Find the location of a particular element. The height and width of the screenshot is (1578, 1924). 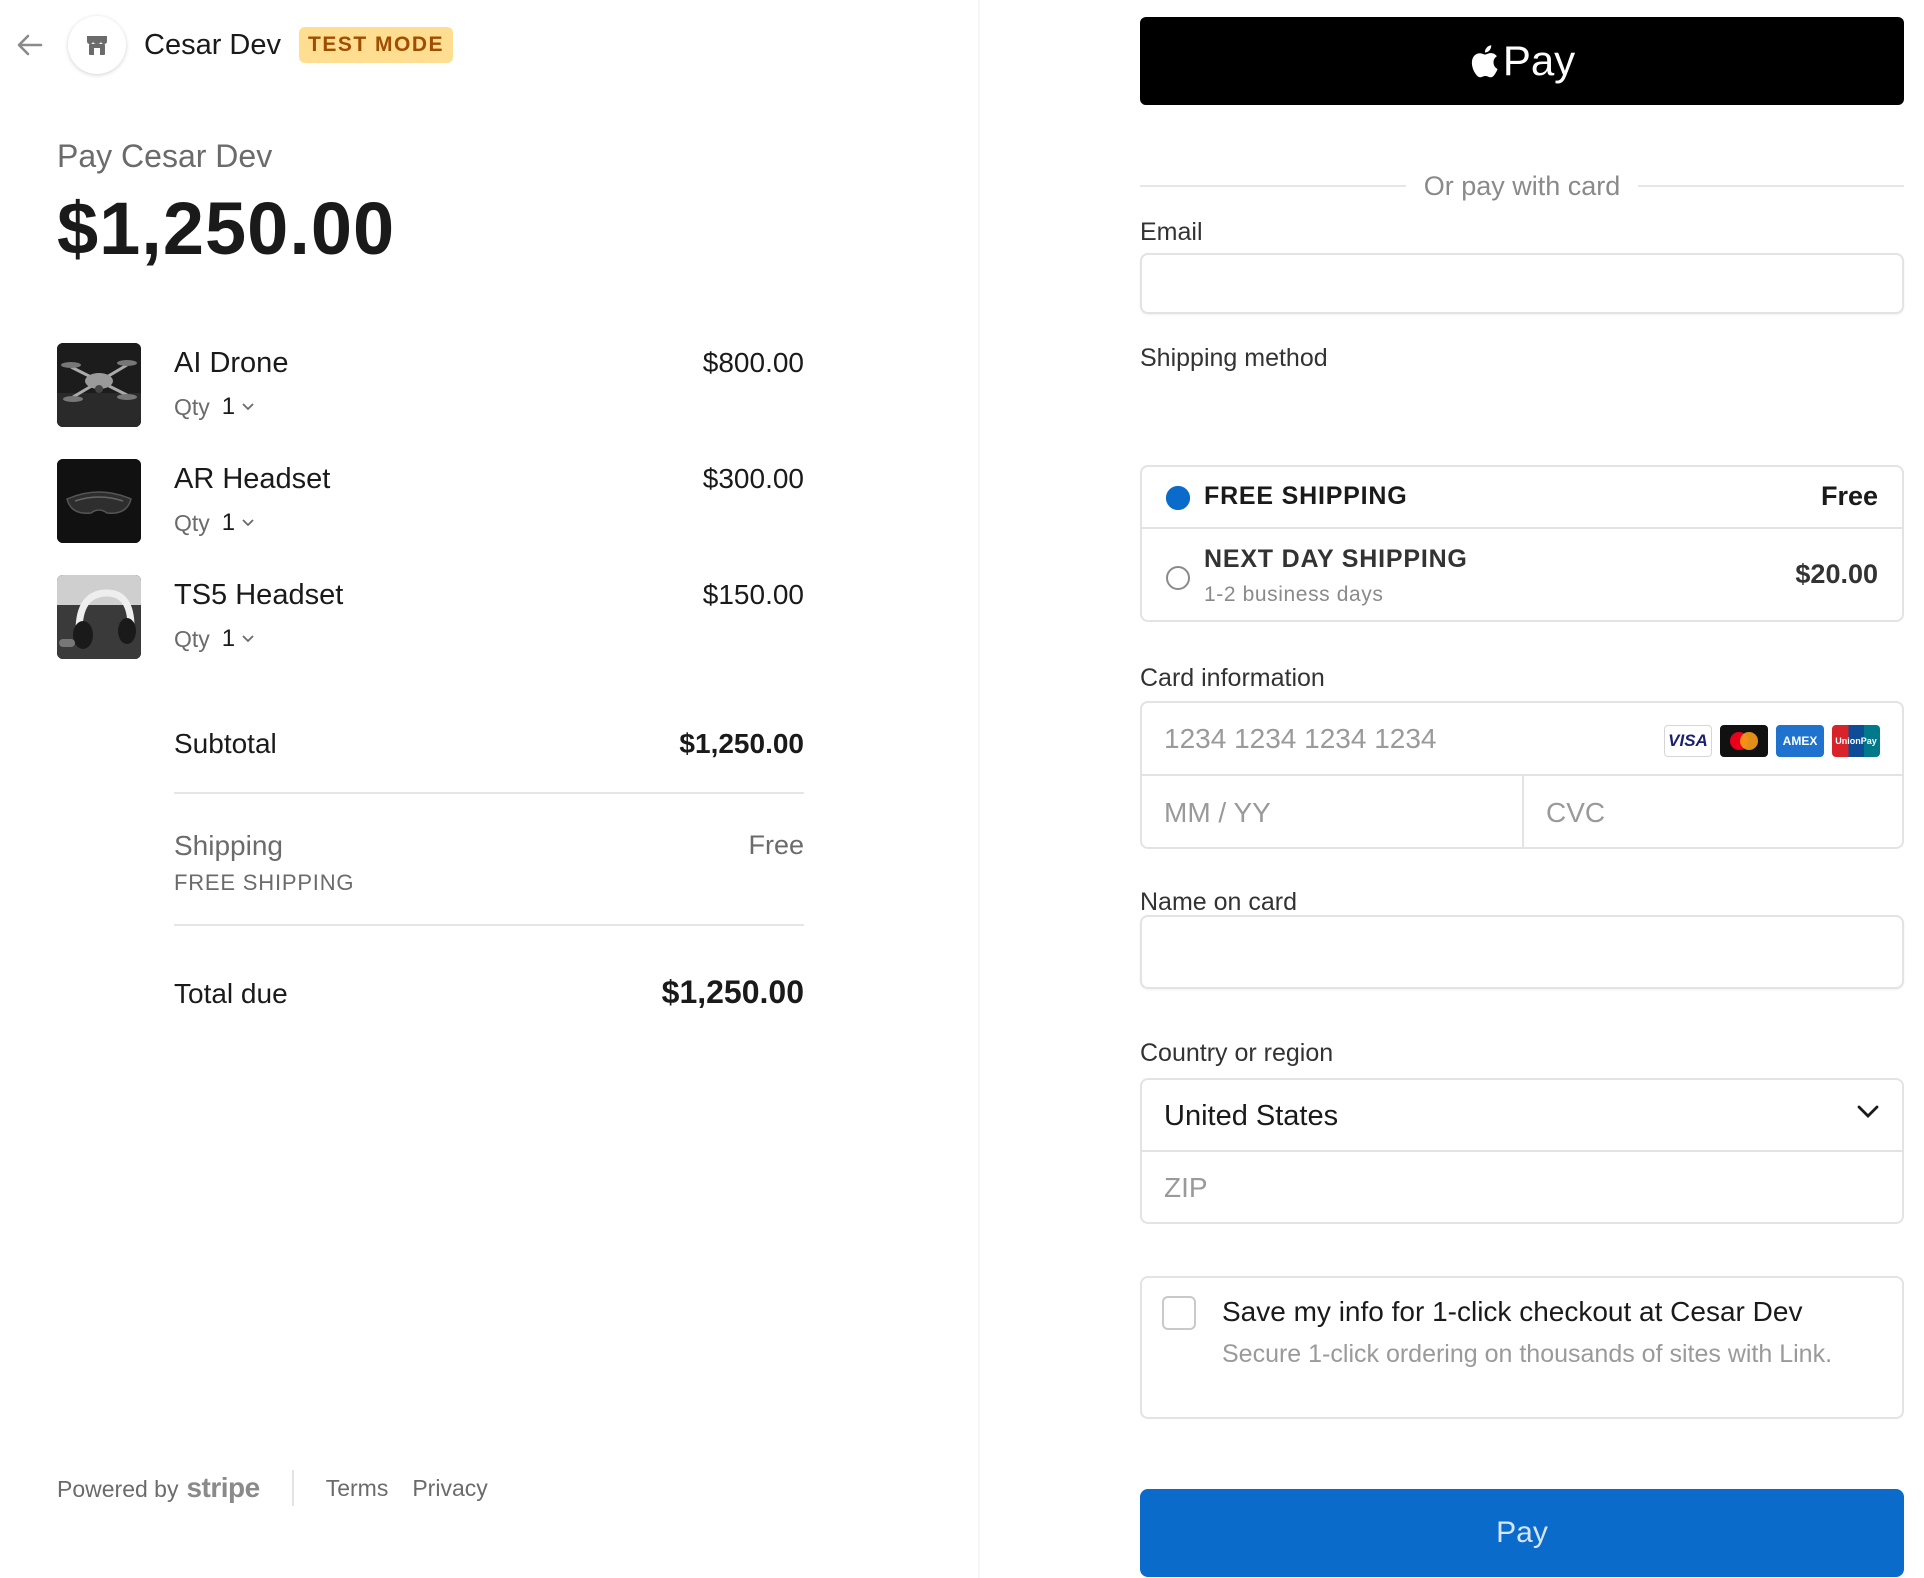

shipping-option-detail: 1-2 business days is located at coordinates (1294, 594).